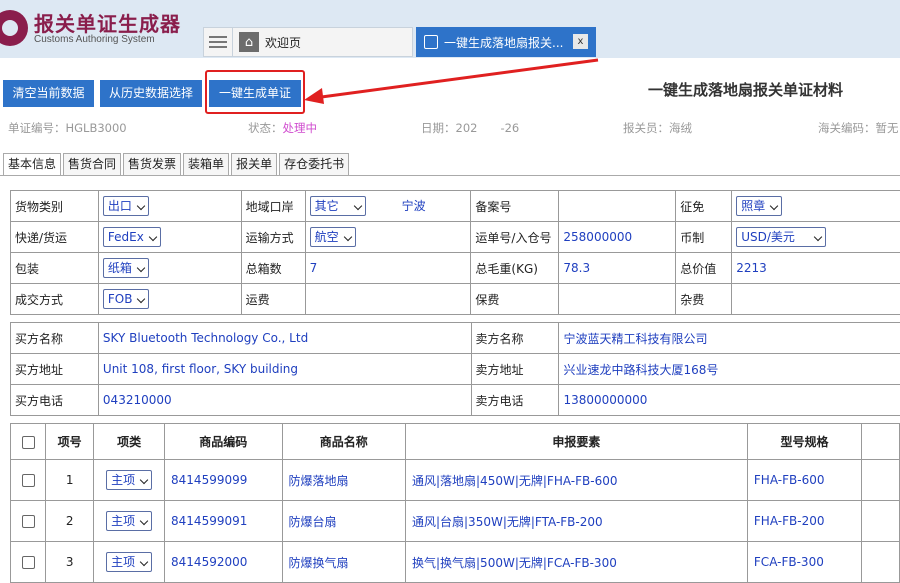 This screenshot has width=900, height=583. I want to click on express-label: 快递/货运, so click(54, 237).